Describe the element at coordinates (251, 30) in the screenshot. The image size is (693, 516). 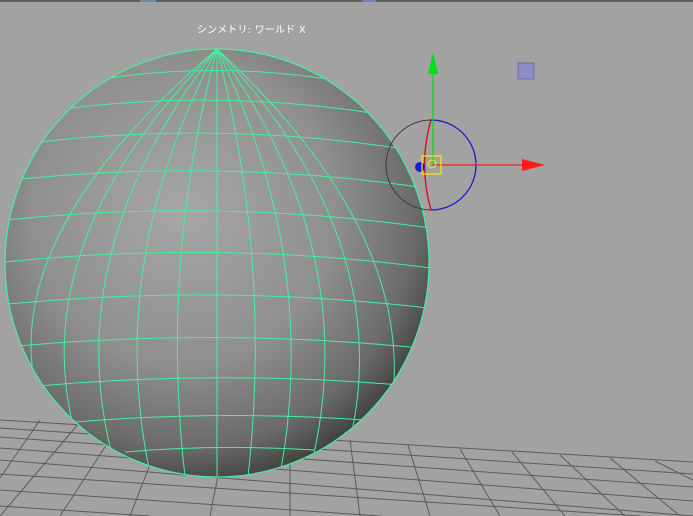
I see `symmetry-label: シンメトリ: ワールド X` at that location.